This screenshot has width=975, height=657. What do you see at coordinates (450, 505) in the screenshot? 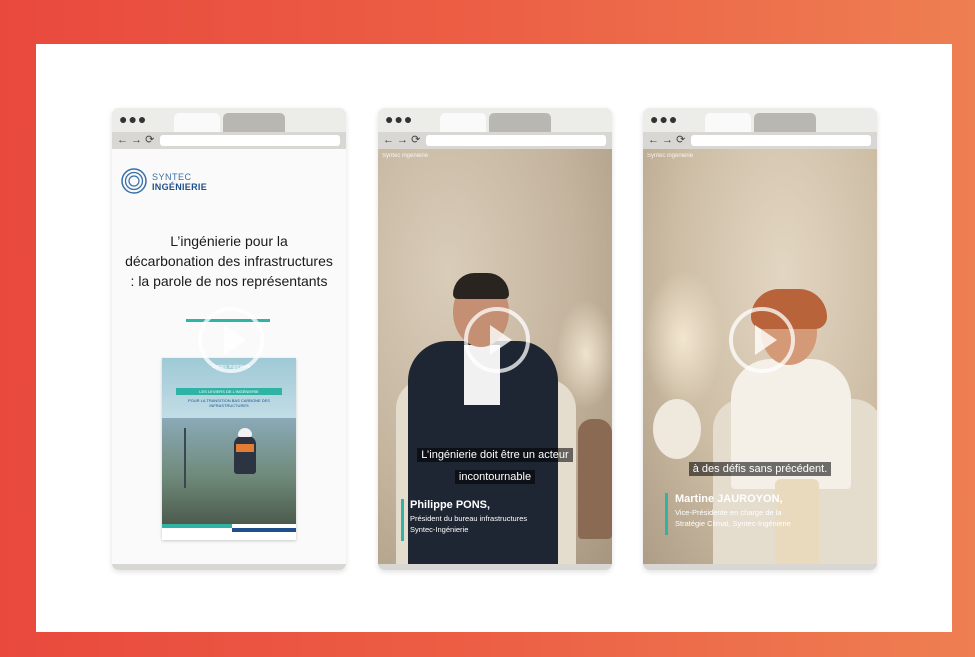
I see `speaker-name: Philippe PONS,` at bounding box center [450, 505].